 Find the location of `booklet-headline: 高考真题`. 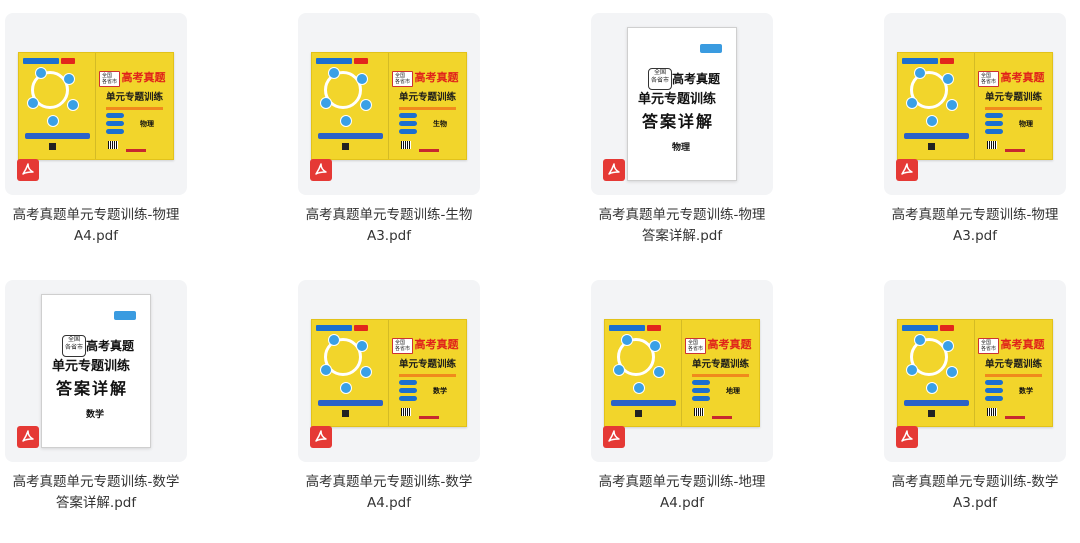

booklet-headline: 高考真题 is located at coordinates (110, 346).